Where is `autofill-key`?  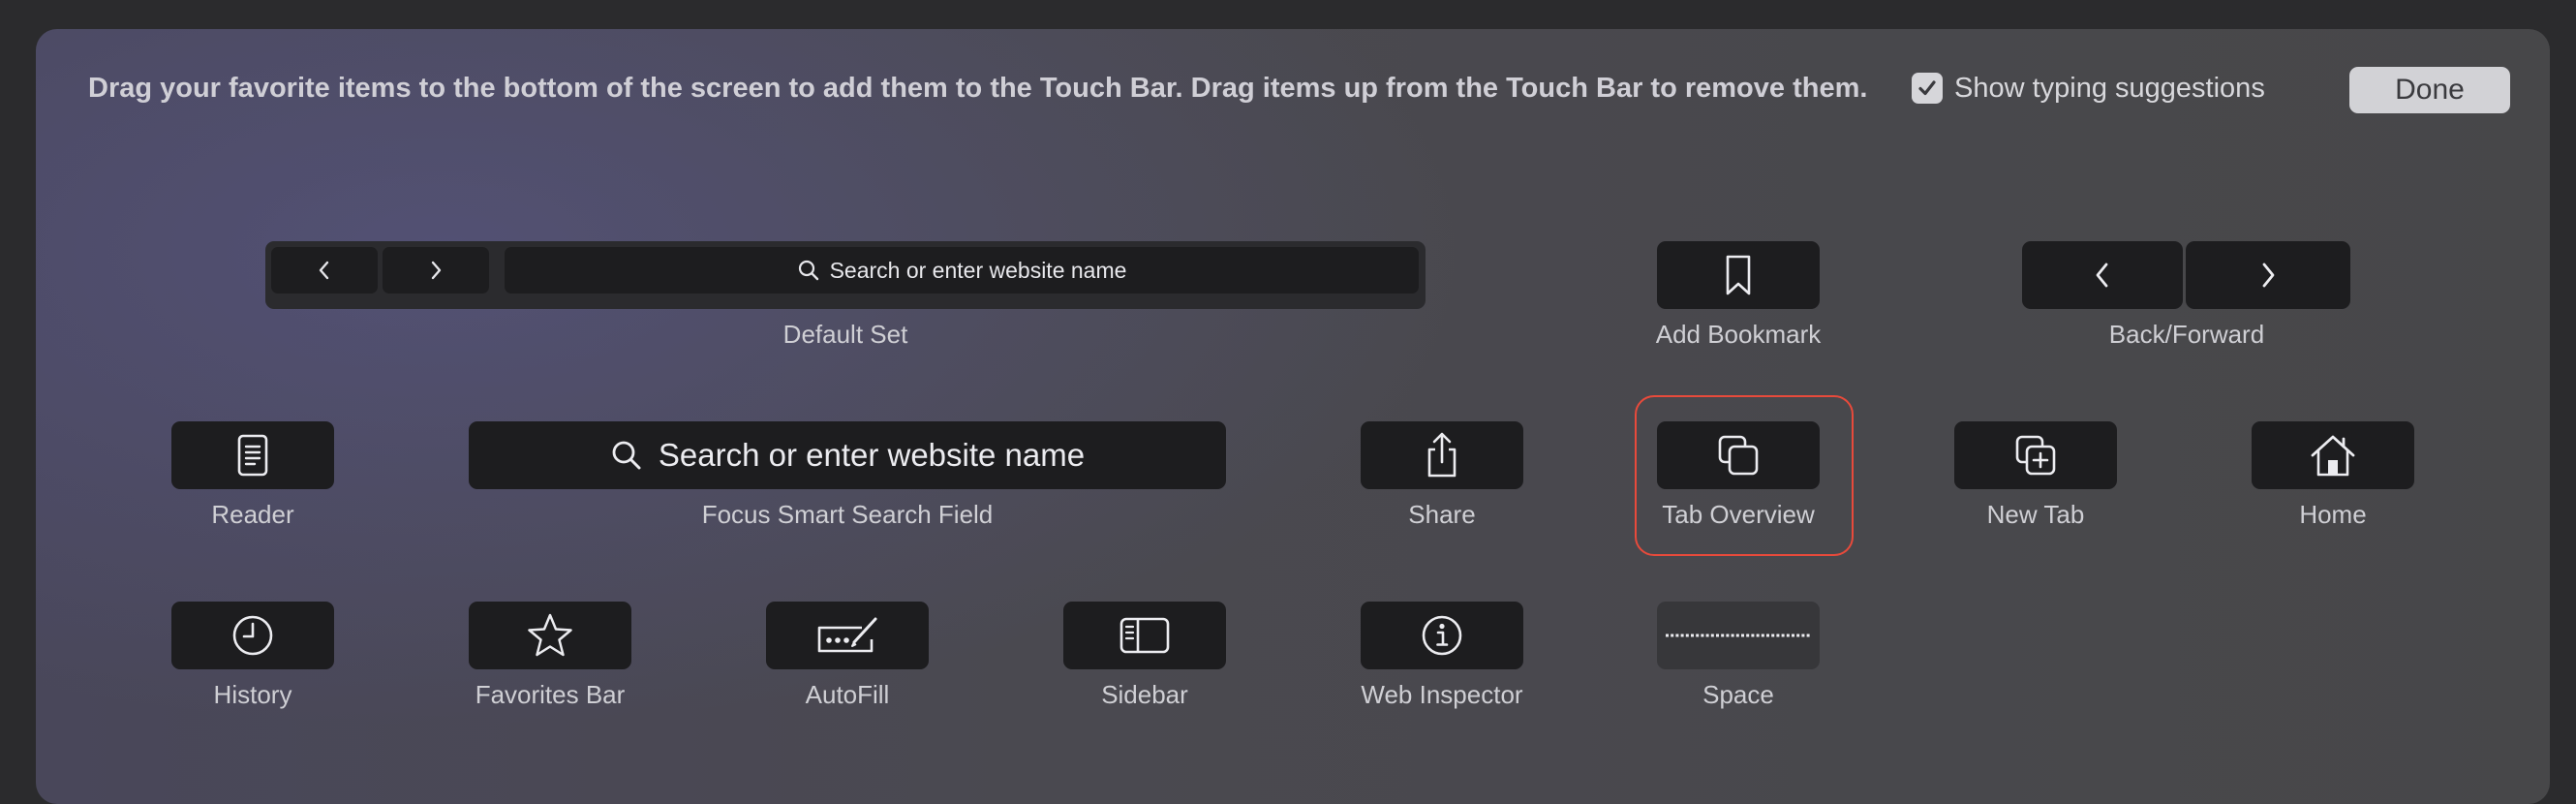 autofill-key is located at coordinates (847, 635).